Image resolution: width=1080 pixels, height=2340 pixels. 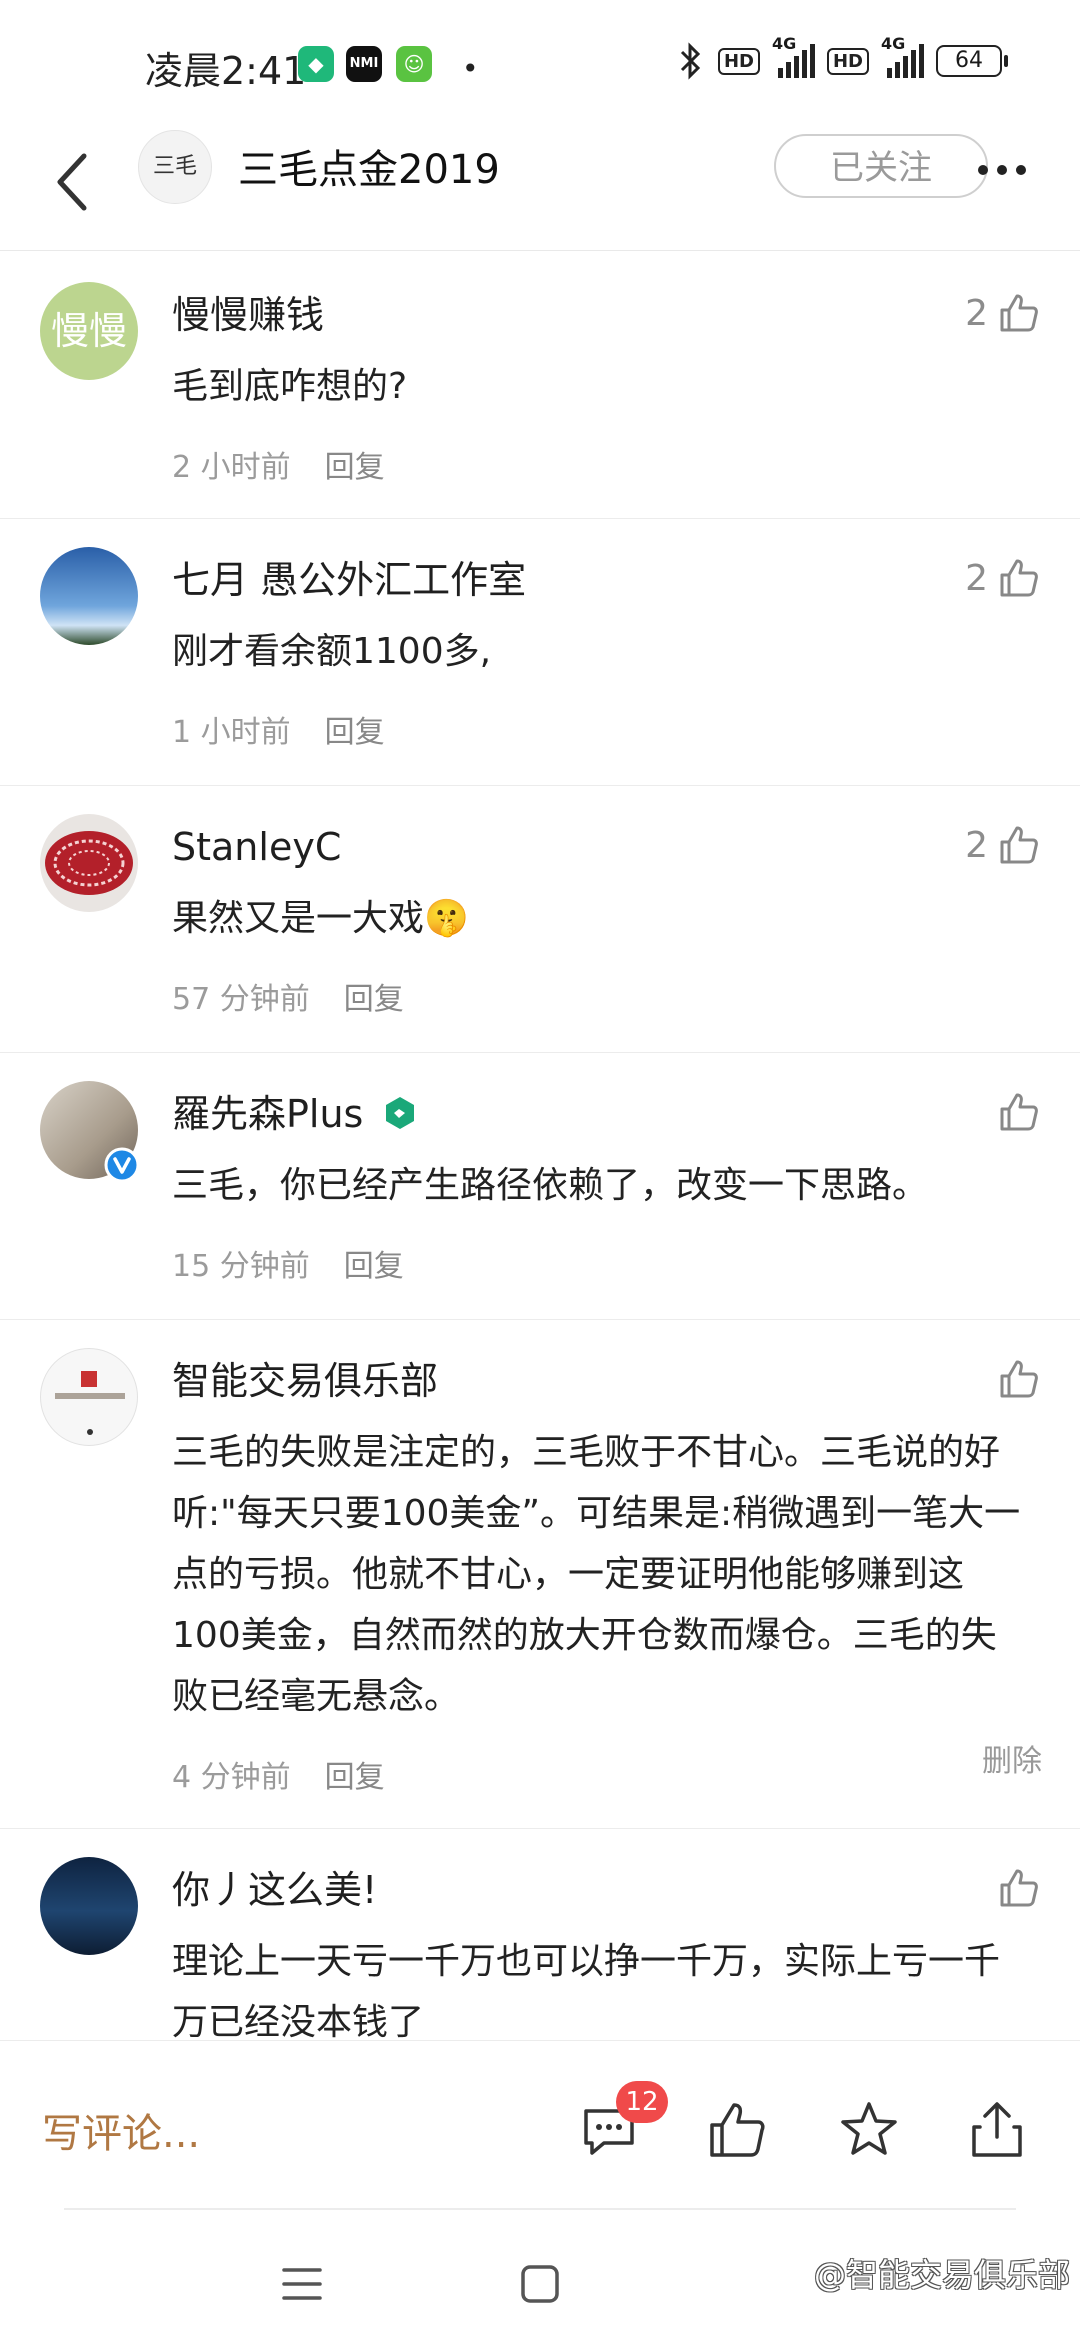 I want to click on commenter-name: 羅先森Plus, so click(x=294, y=1114).